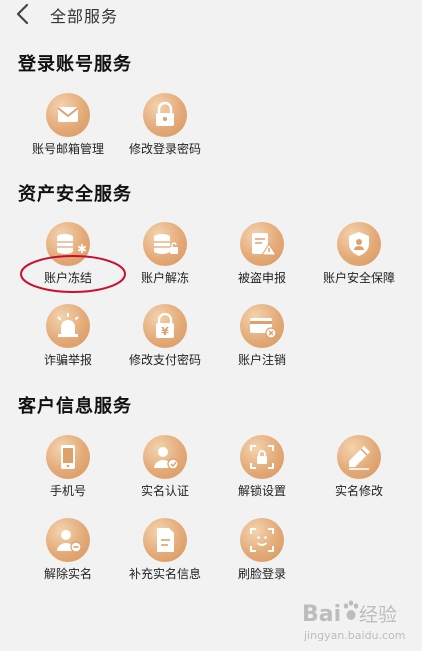 This screenshot has height=651, width=422. Describe the element at coordinates (261, 360) in the screenshot. I see `service-label: 账户注销` at that location.